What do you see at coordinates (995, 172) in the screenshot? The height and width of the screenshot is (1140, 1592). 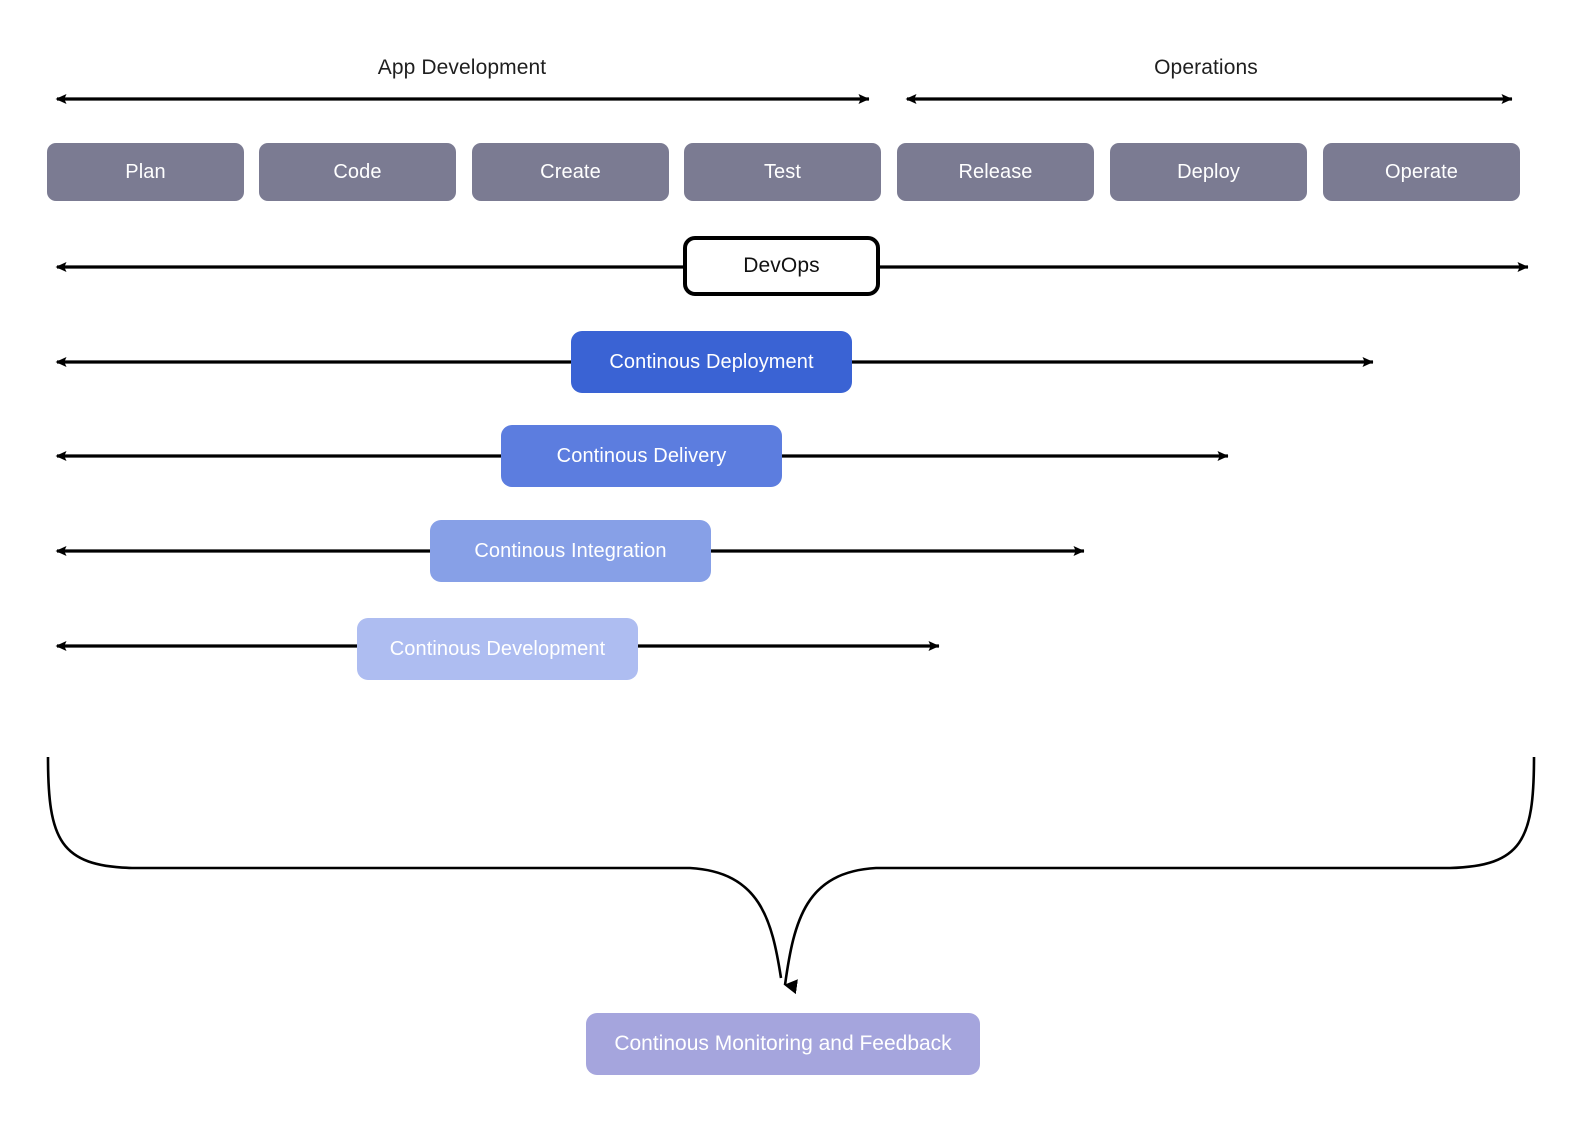 I see `phase-pill-release: Release` at bounding box center [995, 172].